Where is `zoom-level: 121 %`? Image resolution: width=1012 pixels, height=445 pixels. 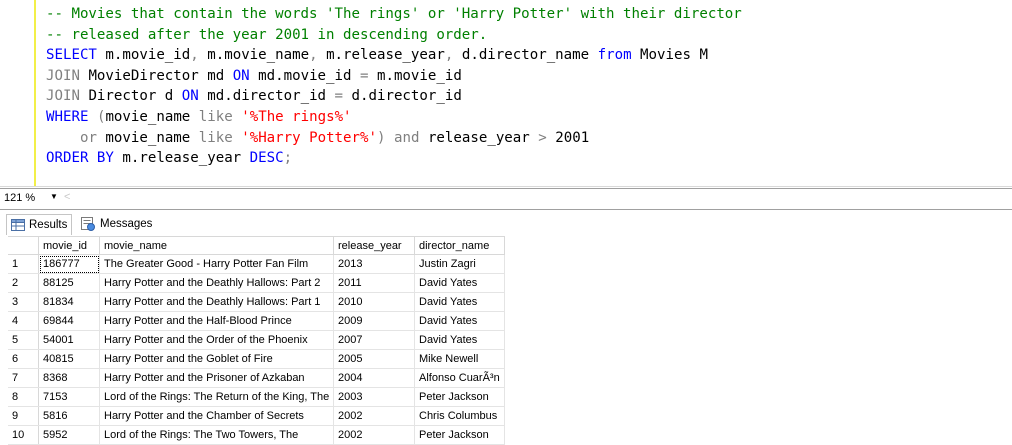
zoom-level: 121 % is located at coordinates (17, 199).